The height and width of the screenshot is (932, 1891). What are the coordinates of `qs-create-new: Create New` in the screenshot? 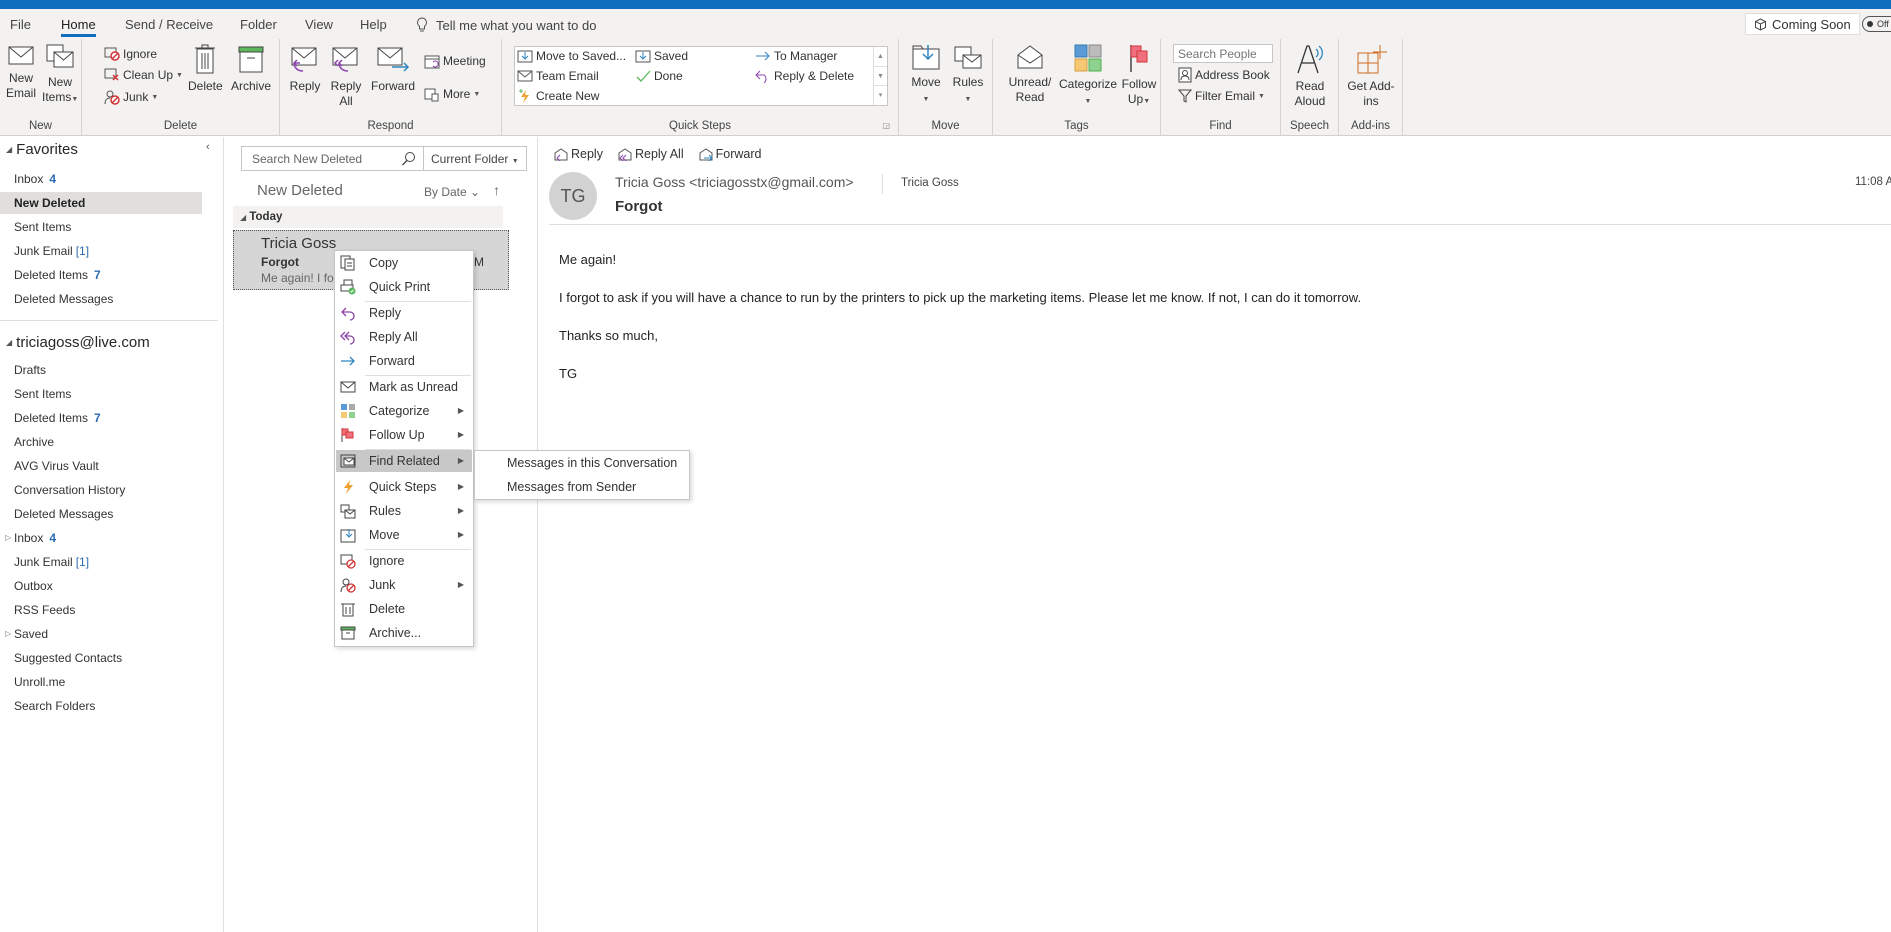 It's located at (558, 96).